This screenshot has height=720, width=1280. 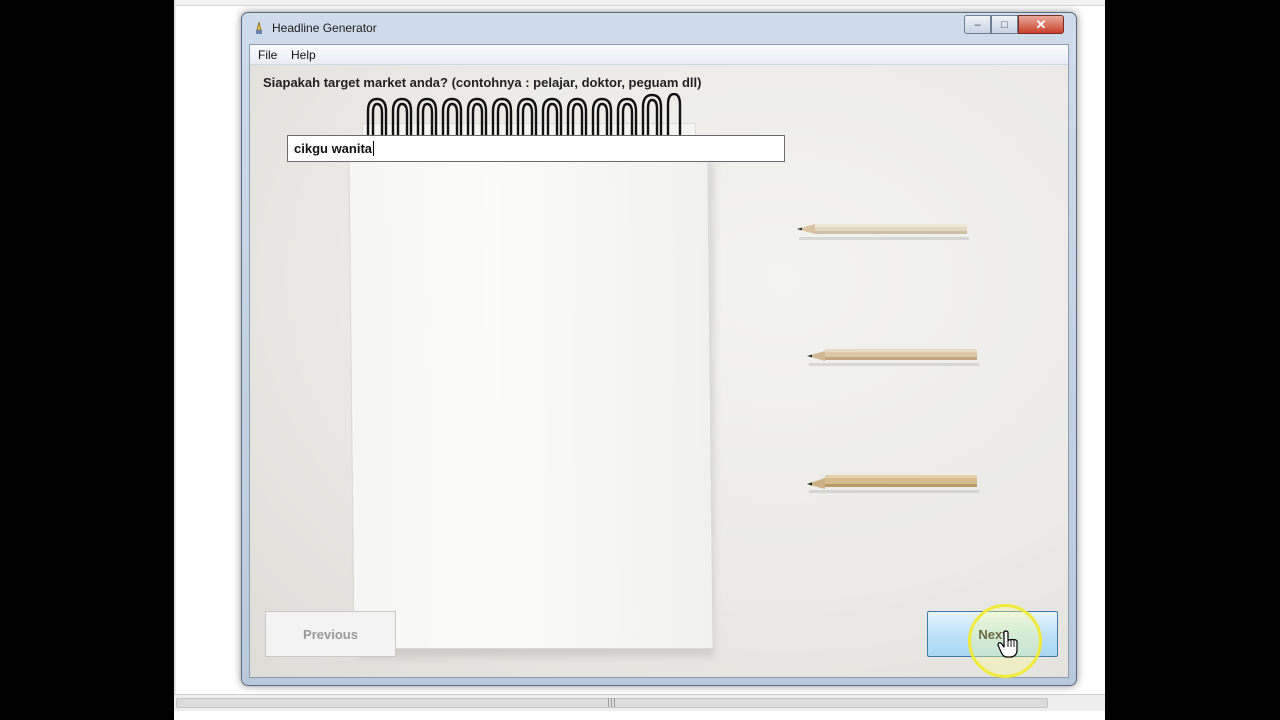 I want to click on menu-bar: File Help, so click(x=659, y=55).